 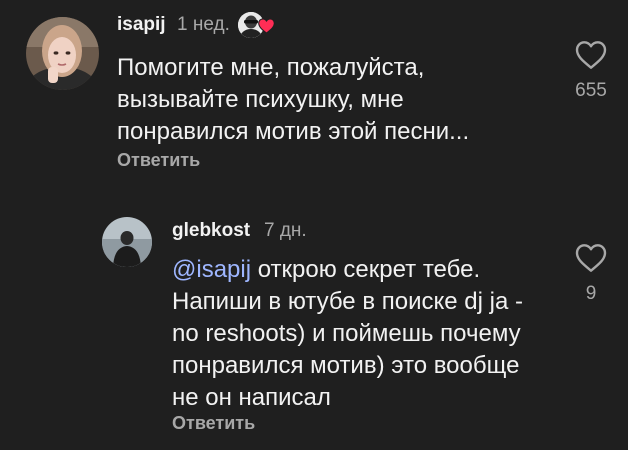 I want to click on reply-text-line: @isapij открою секрет тебе., so click(x=347, y=270).